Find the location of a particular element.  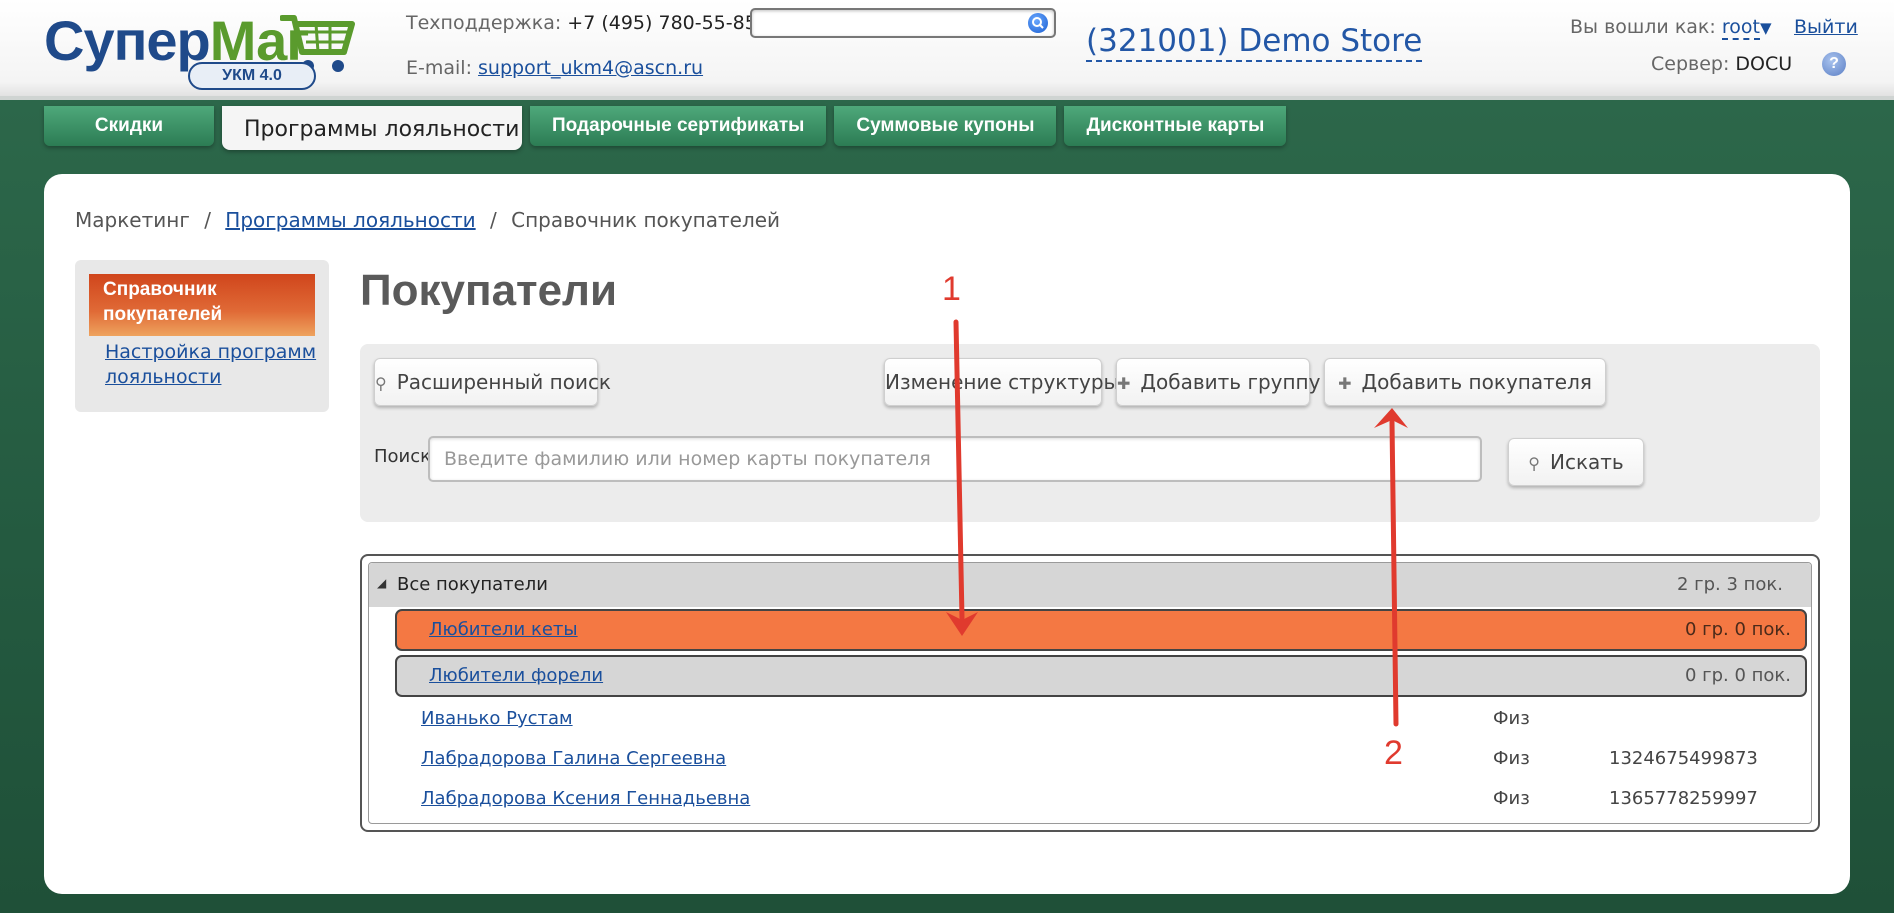

logout-link: Выйти is located at coordinates (1826, 27).